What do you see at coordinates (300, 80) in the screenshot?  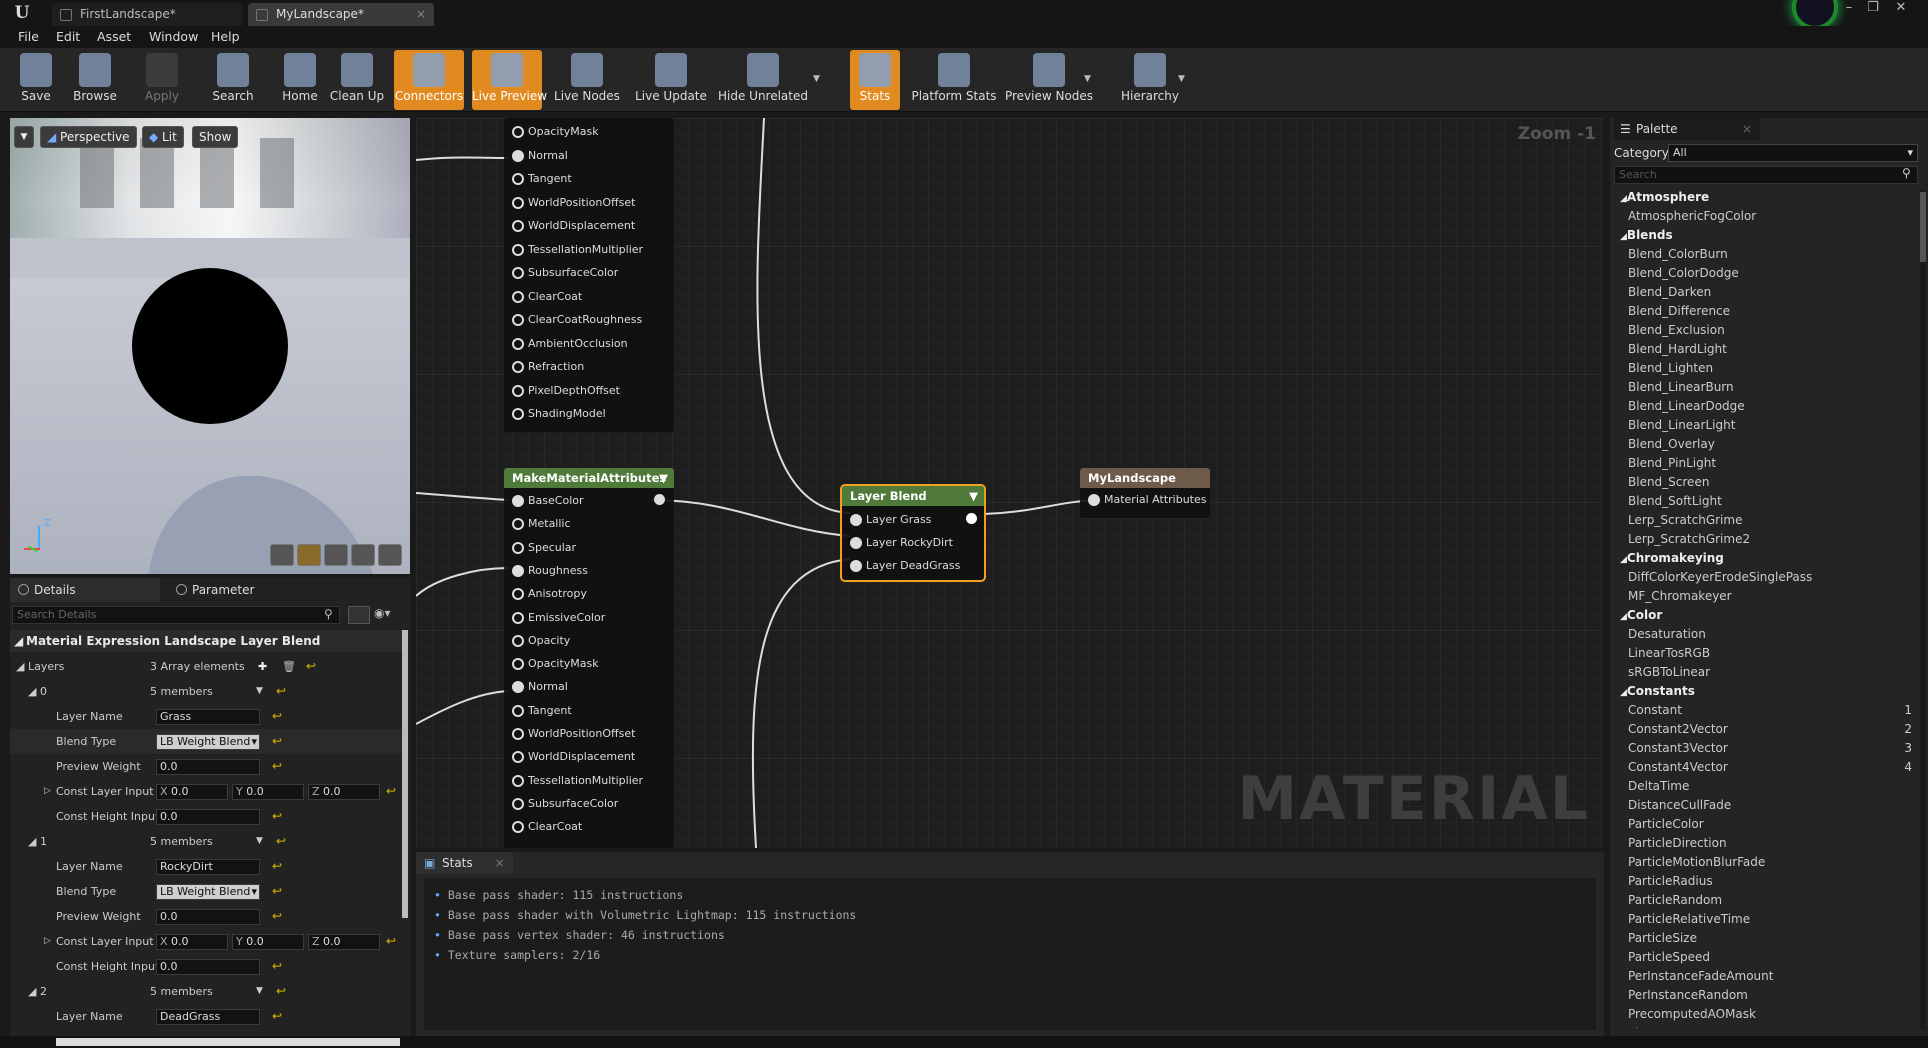 I see `toolbar-home-button: Home` at bounding box center [300, 80].